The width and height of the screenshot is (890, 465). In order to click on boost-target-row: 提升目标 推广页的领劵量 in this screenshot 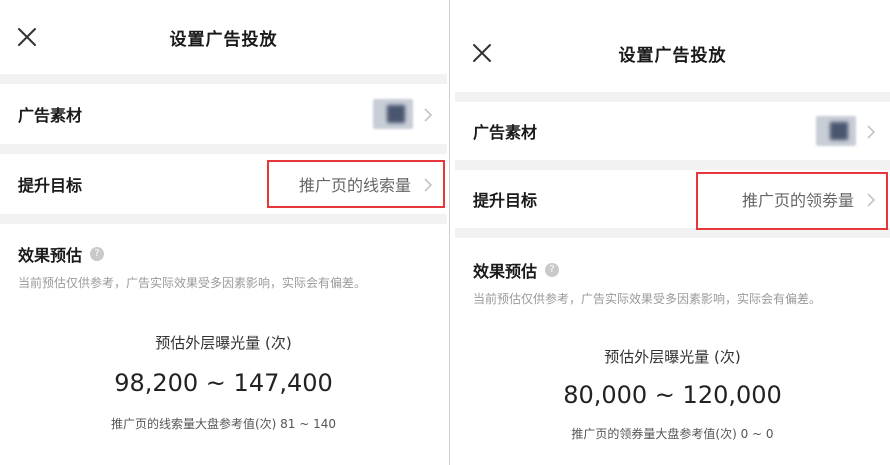, I will do `click(672, 200)`.